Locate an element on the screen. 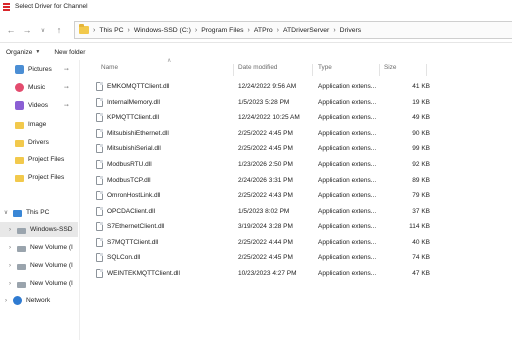  sidebar-item-project-files-2: Project Files is located at coordinates (39, 177).